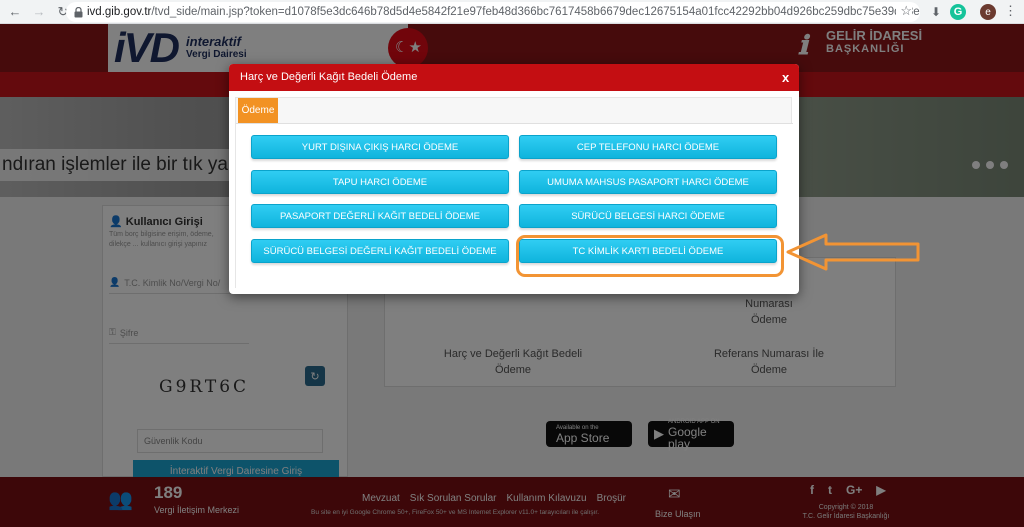 The image size is (1024, 527). What do you see at coordinates (258, 110) in the screenshot?
I see `tab-odeme: Ödeme` at bounding box center [258, 110].